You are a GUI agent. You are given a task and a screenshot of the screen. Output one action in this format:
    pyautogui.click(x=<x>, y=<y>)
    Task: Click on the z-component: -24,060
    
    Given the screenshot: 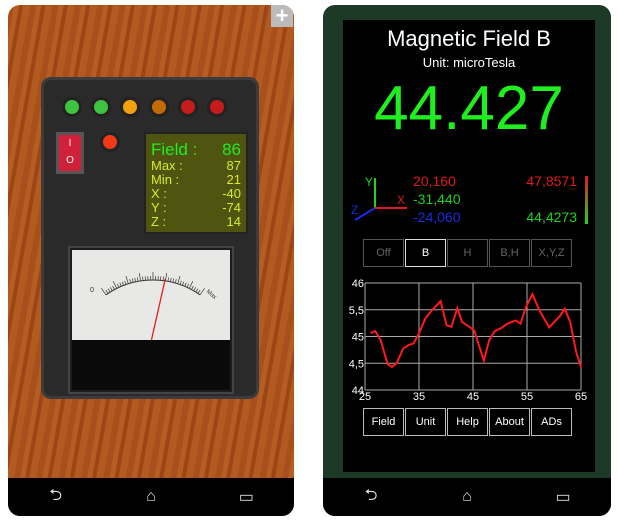 What is the action you would take?
    pyautogui.click(x=437, y=217)
    